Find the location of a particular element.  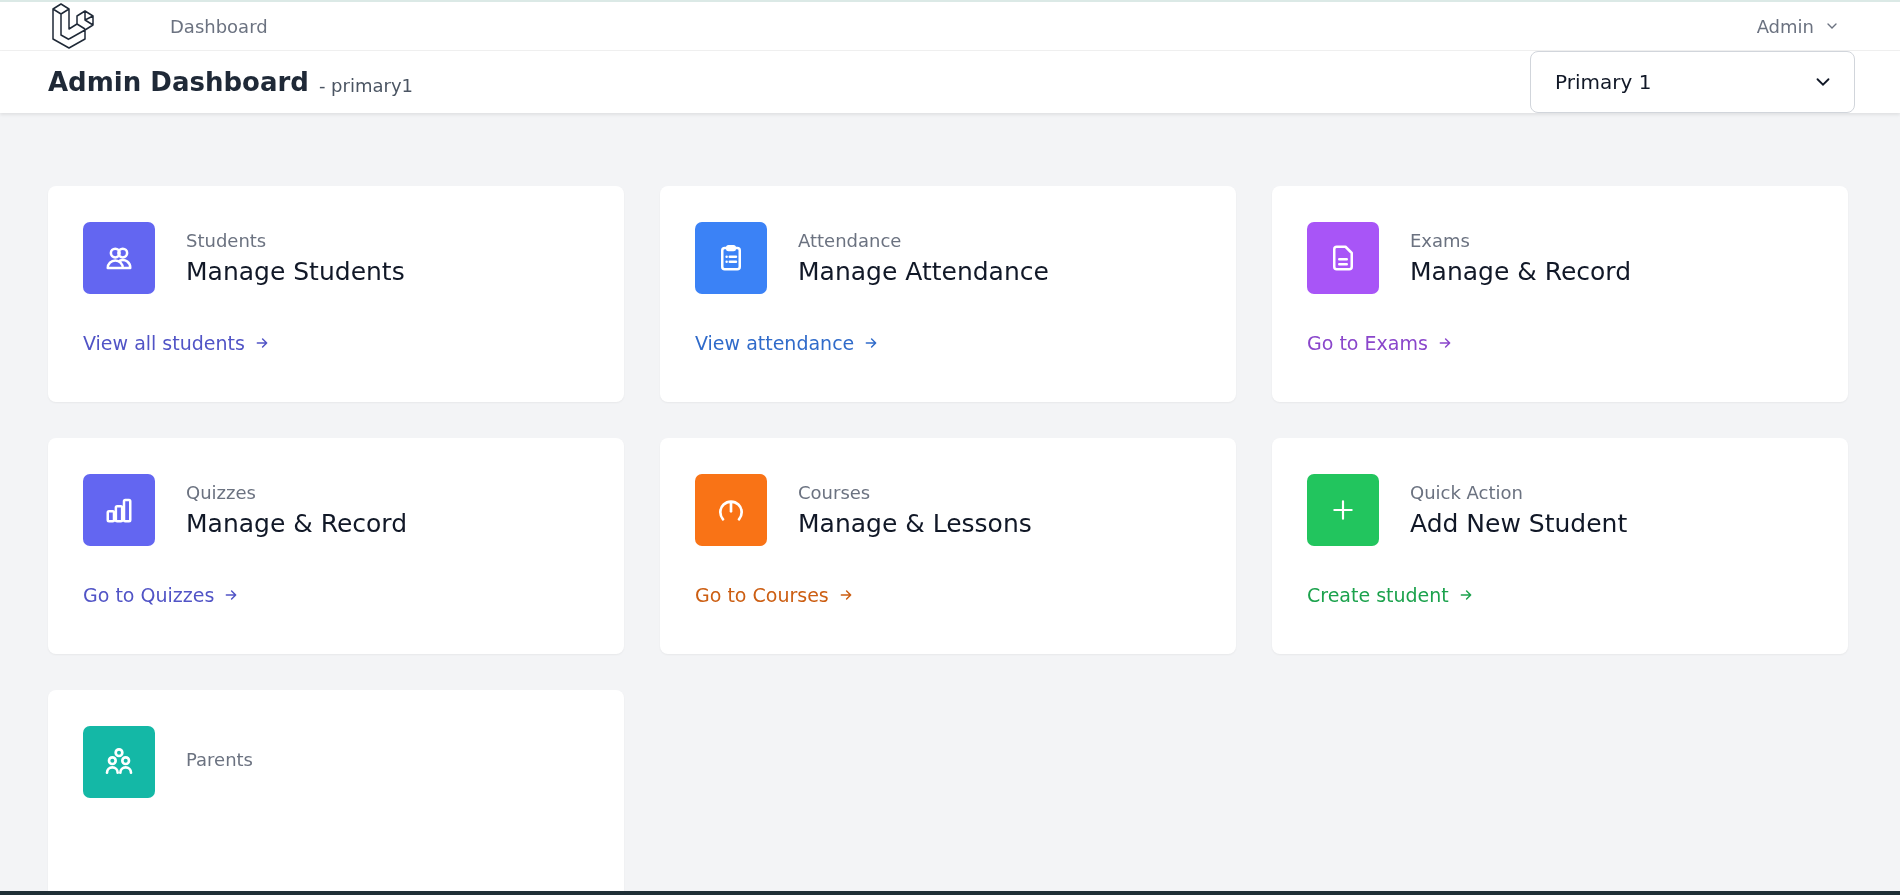

card-label: Quizzes is located at coordinates (221, 492).